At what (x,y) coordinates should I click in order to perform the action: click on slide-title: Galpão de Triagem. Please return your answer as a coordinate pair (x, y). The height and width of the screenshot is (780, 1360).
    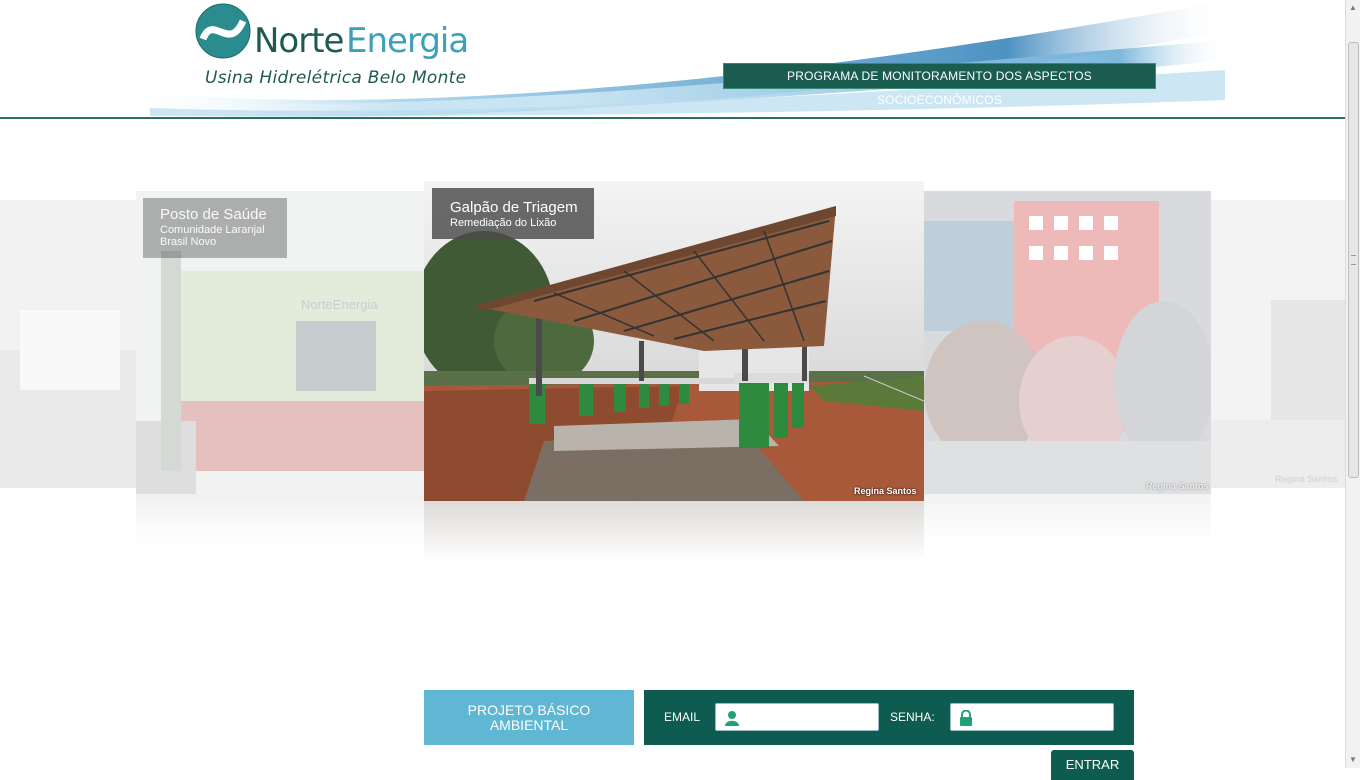
    Looking at the image, I should click on (514, 207).